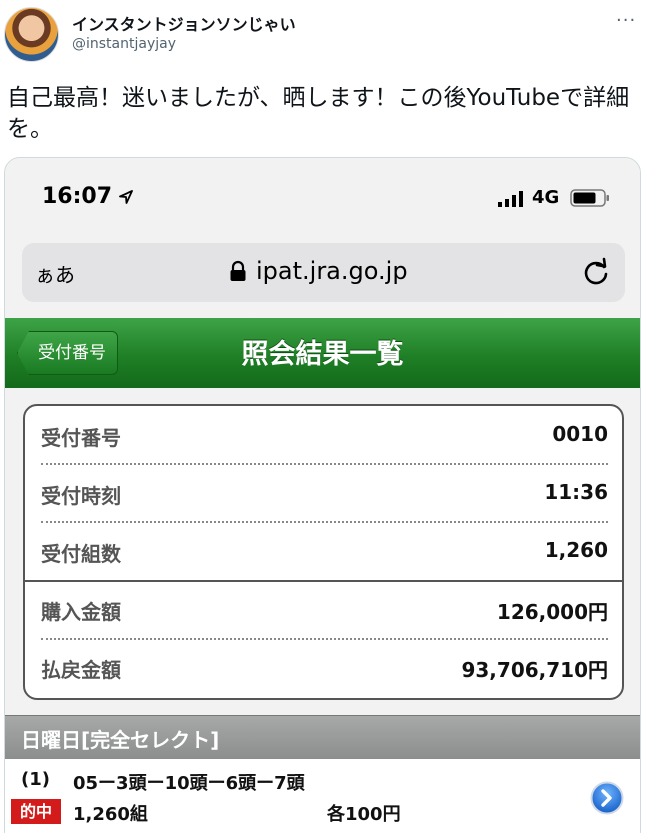  What do you see at coordinates (126, 197) in the screenshot?
I see `location-arrow-icon` at bounding box center [126, 197].